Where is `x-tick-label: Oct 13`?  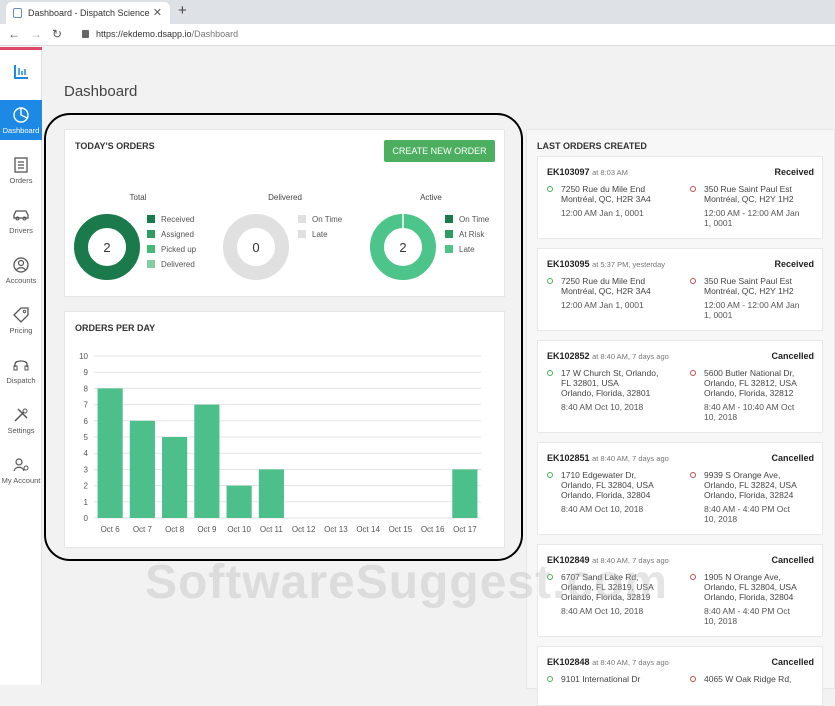 x-tick-label: Oct 13 is located at coordinates (336, 529).